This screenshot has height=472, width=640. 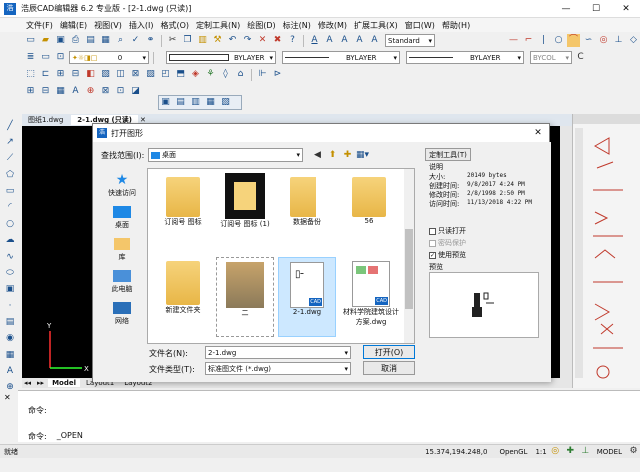 What do you see at coordinates (60, 40) in the screenshot?
I see `save-icon: ▣` at bounding box center [60, 40].